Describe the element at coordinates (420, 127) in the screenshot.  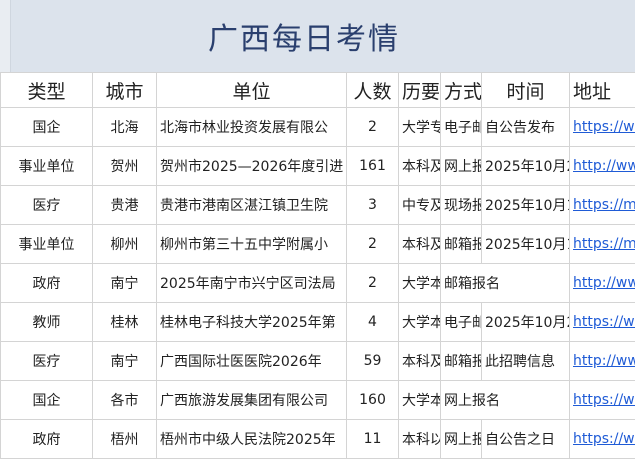
I see `cell-education: 大学专` at that location.